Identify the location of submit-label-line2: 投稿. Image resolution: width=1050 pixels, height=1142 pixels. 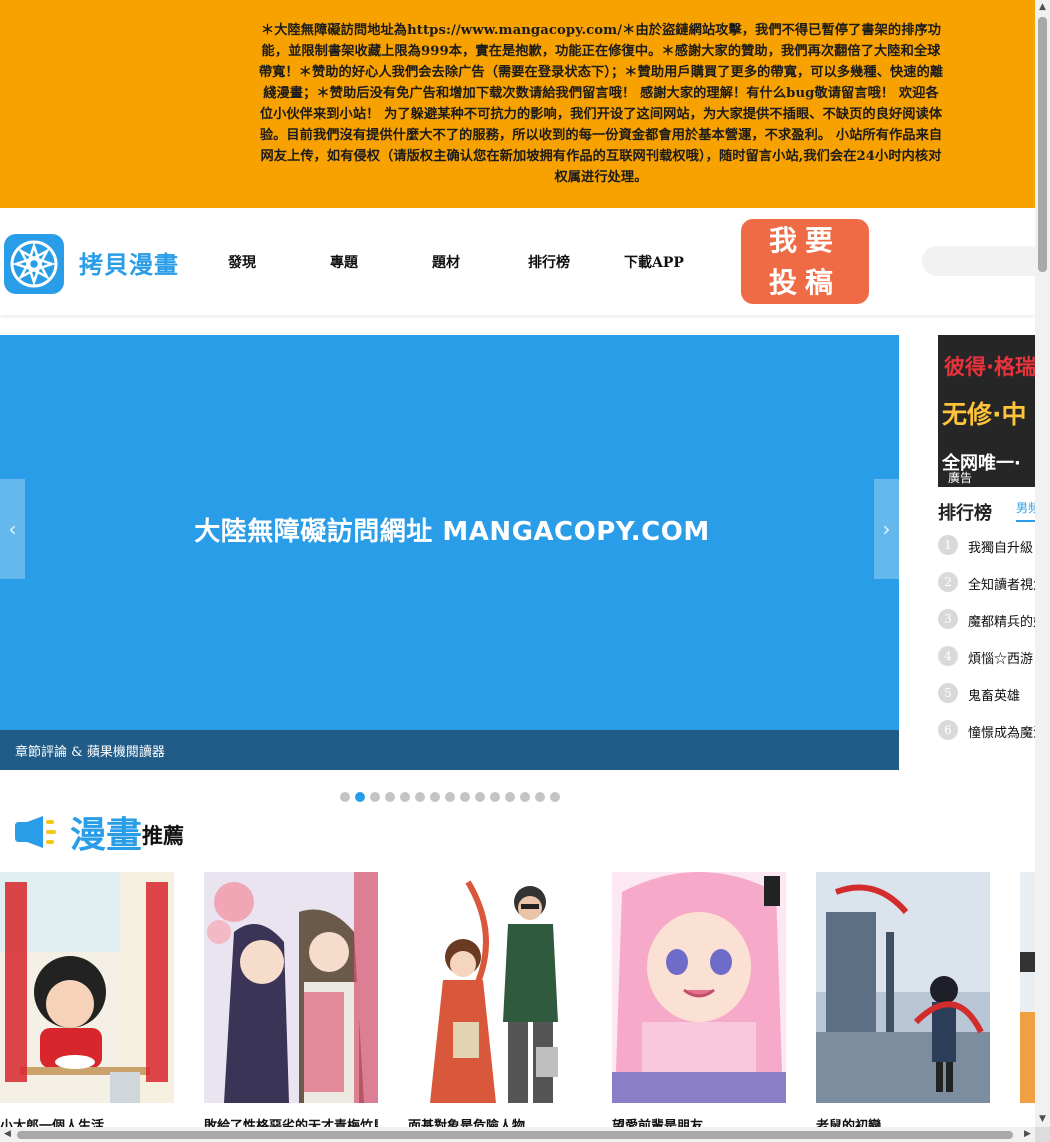
(804, 282).